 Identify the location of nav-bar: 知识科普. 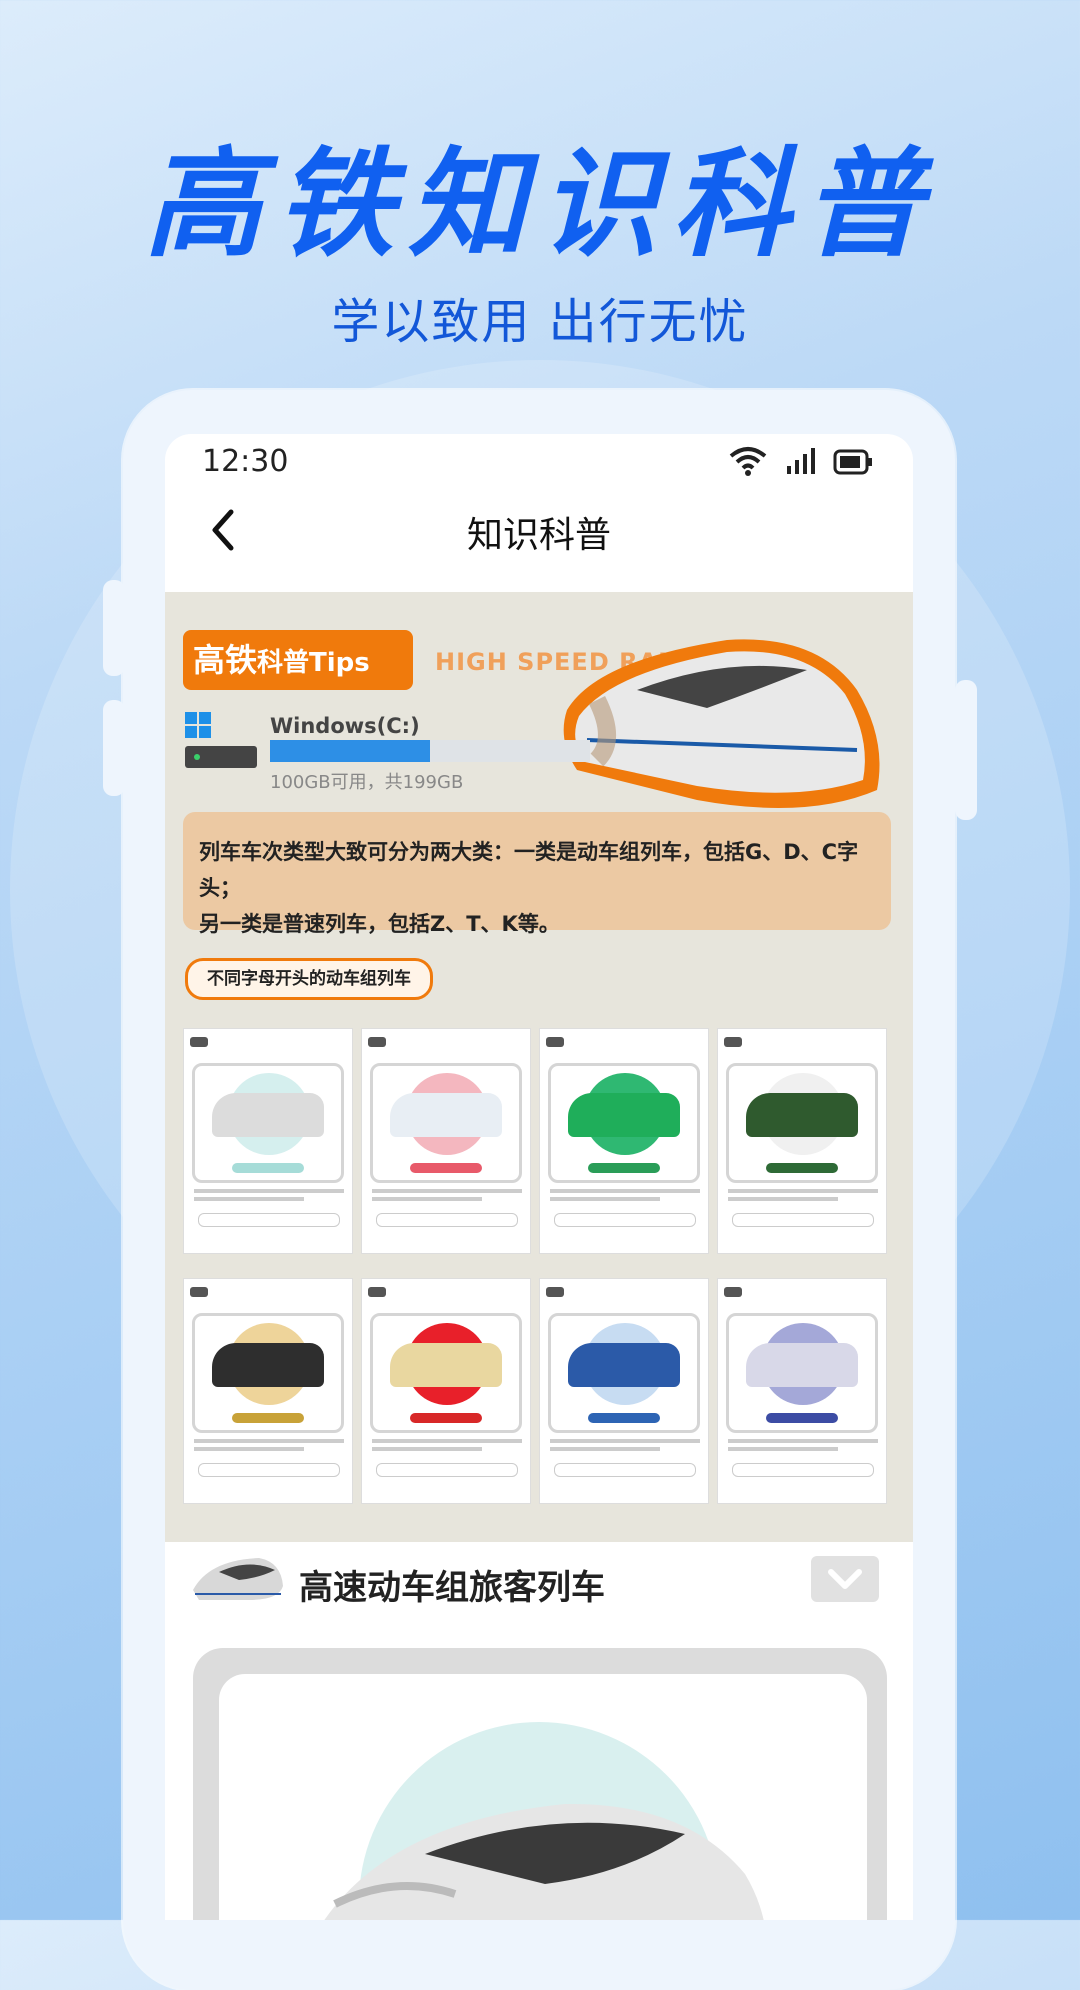
(539, 529).